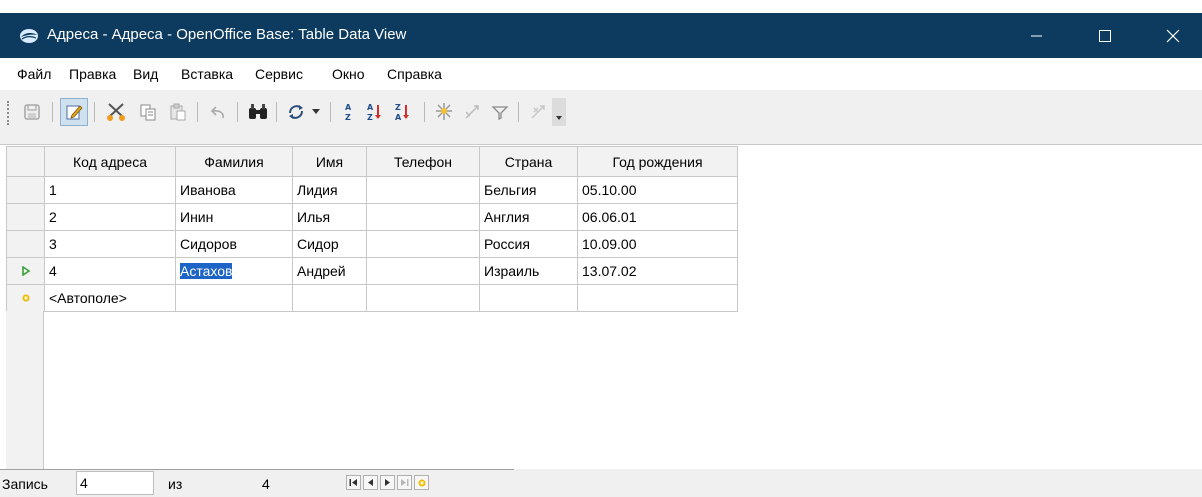 The width and height of the screenshot is (1202, 497). Describe the element at coordinates (657, 244) in the screenshot. I see `table-cell: 10.09.00` at that location.